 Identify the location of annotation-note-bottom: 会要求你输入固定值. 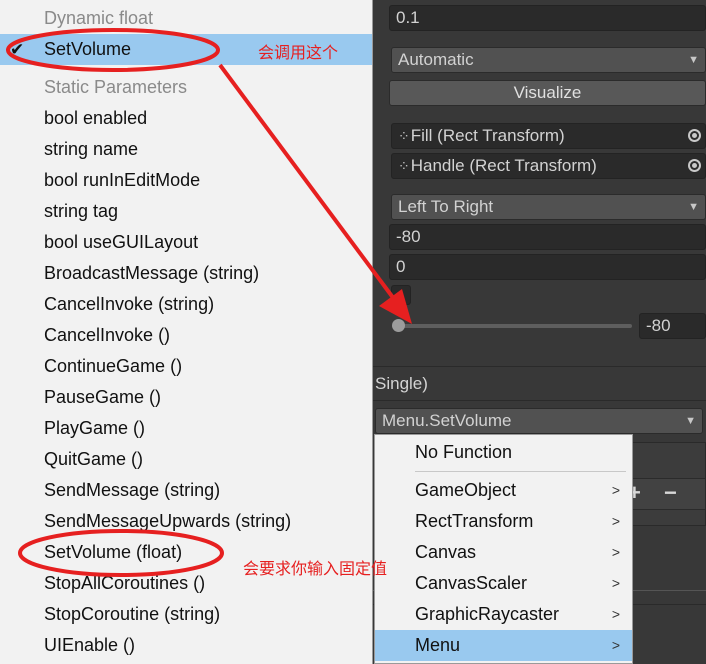
(315, 569).